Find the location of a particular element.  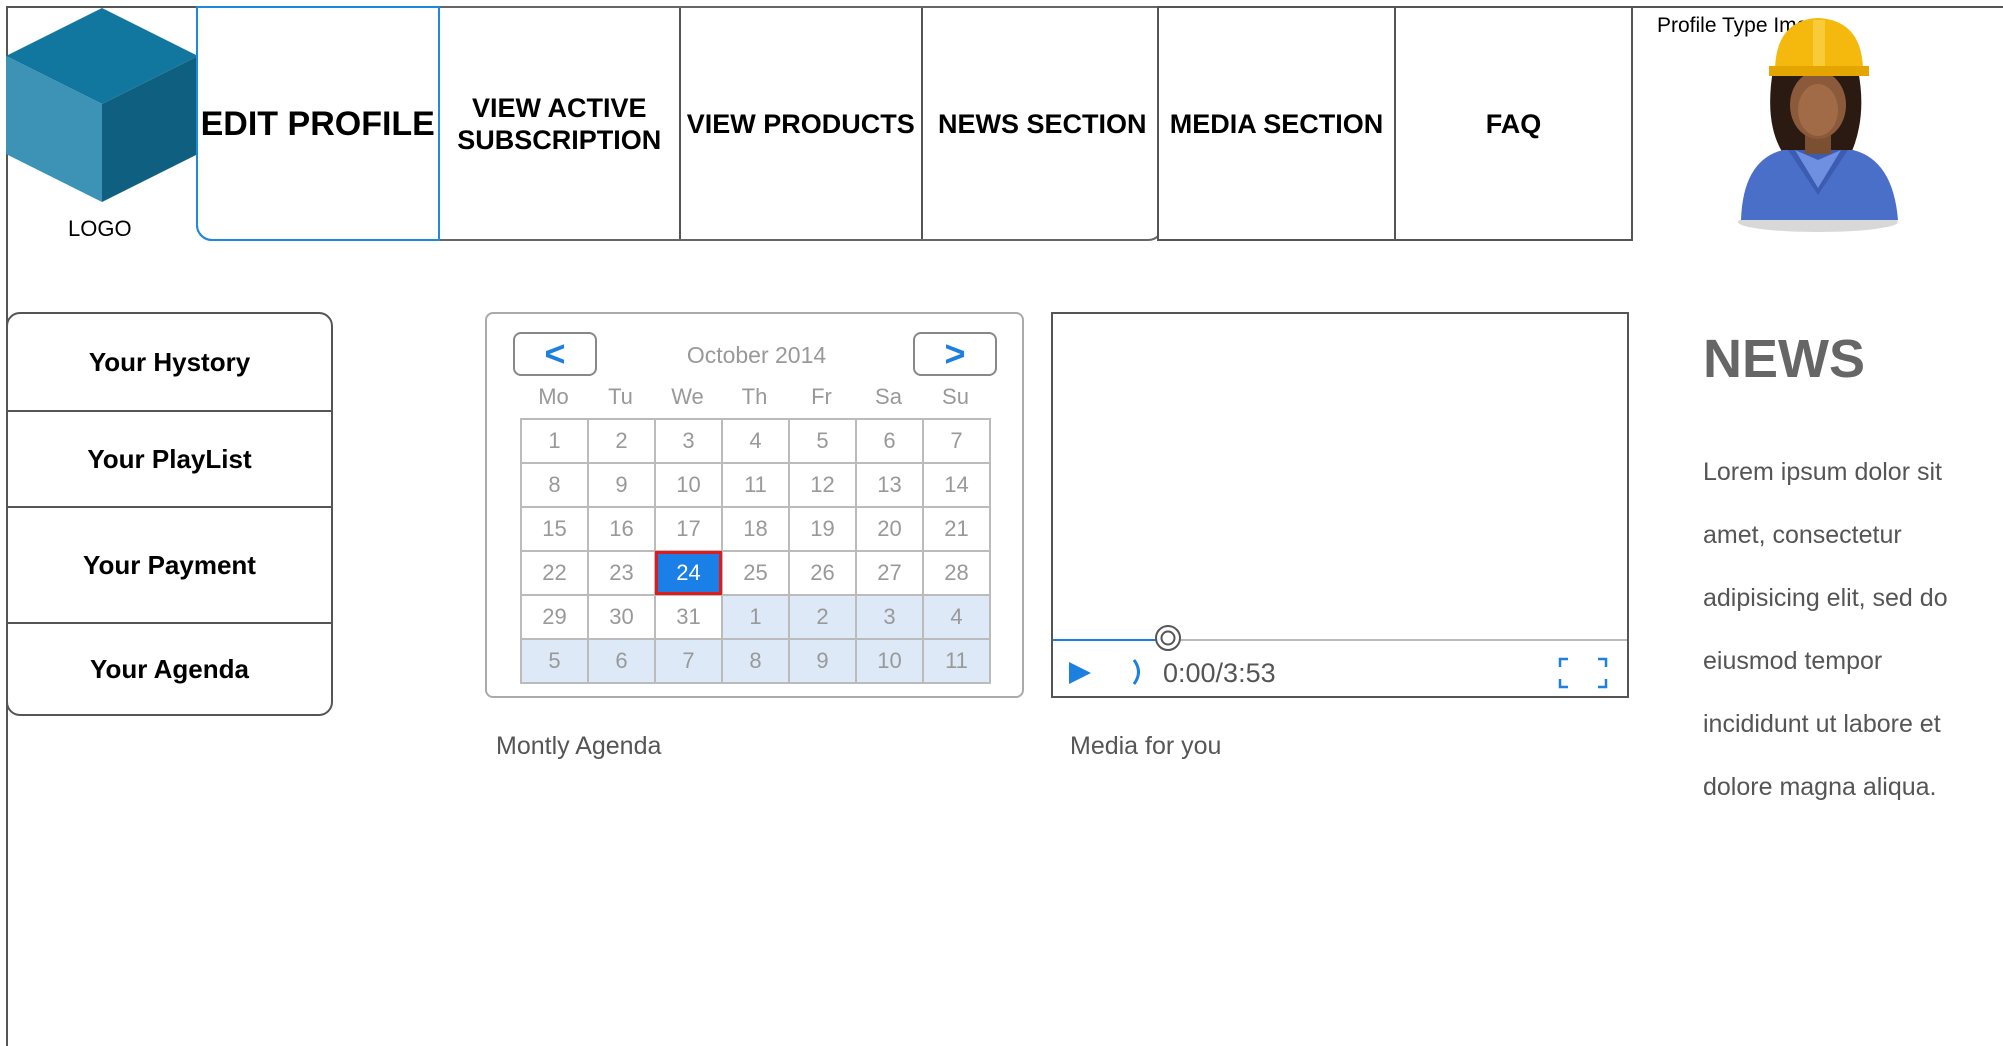

media-progress-fill is located at coordinates (1110, 640).